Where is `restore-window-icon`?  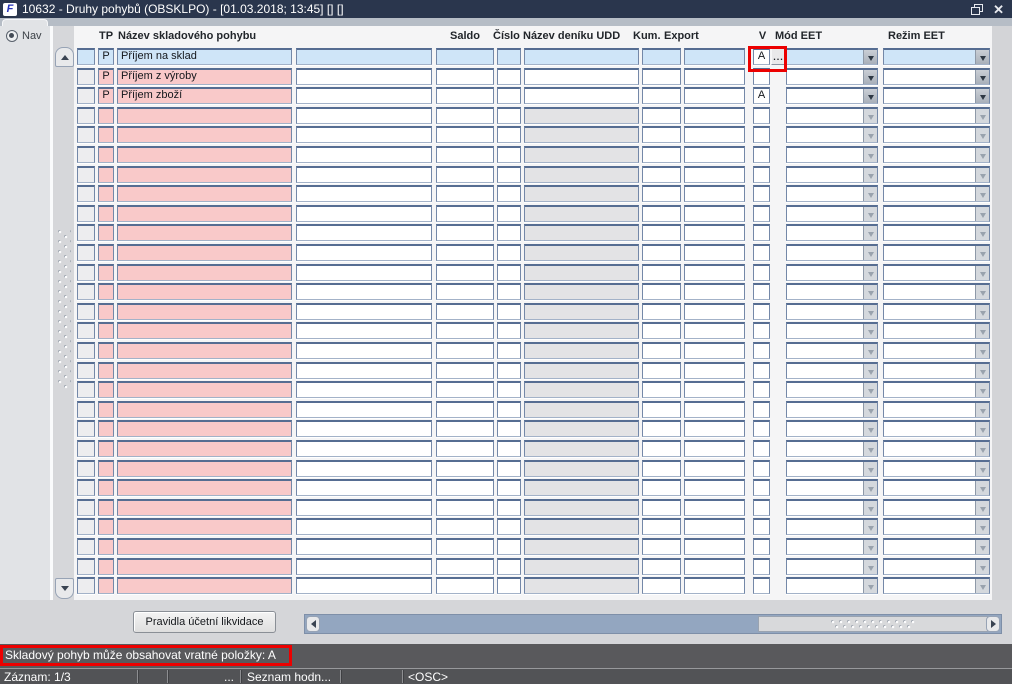
restore-window-icon is located at coordinates (977, 9).